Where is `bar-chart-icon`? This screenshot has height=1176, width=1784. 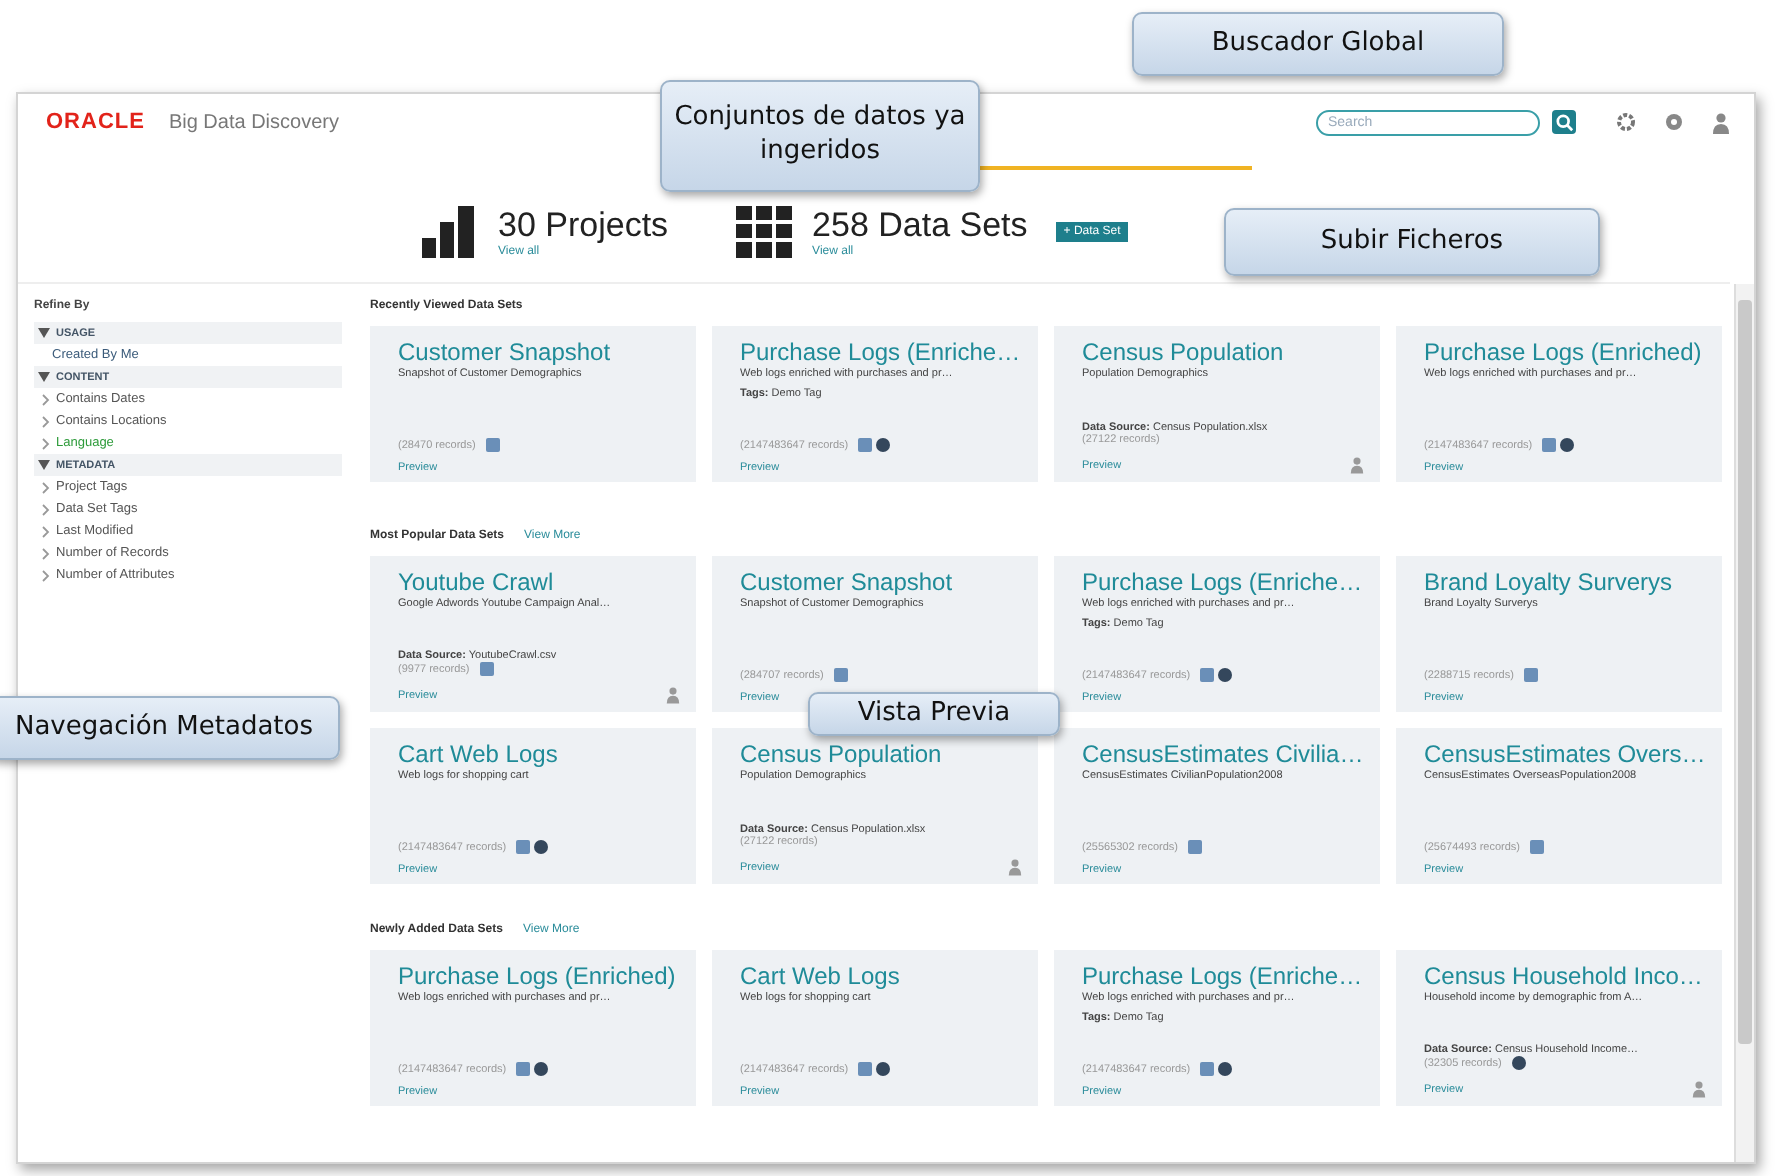 bar-chart-icon is located at coordinates (450, 232).